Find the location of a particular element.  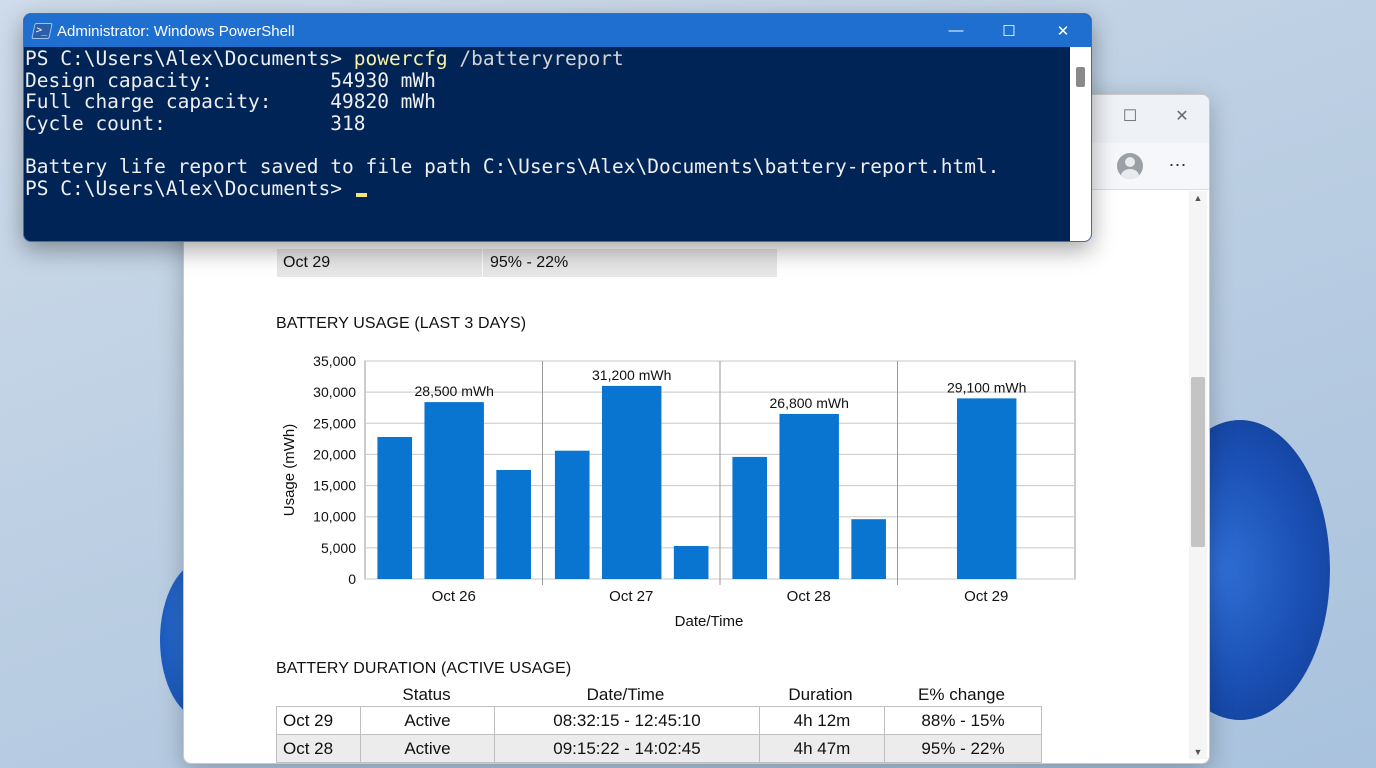

cell-datetime: 09:15:22 - 14:02:45 is located at coordinates (627, 748).